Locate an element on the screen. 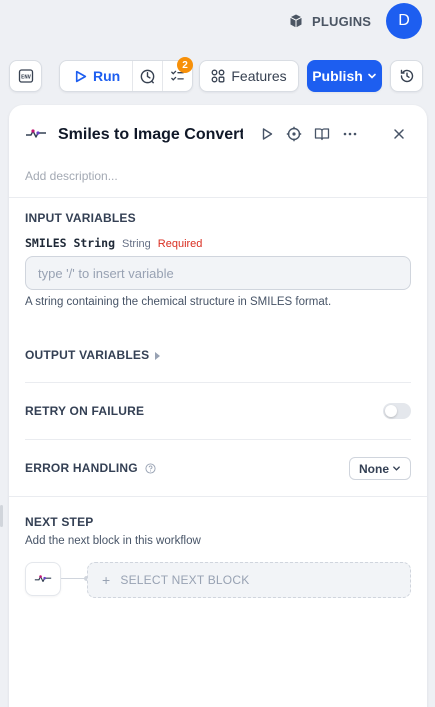  plugins-link: PLUGINS is located at coordinates (329, 21).